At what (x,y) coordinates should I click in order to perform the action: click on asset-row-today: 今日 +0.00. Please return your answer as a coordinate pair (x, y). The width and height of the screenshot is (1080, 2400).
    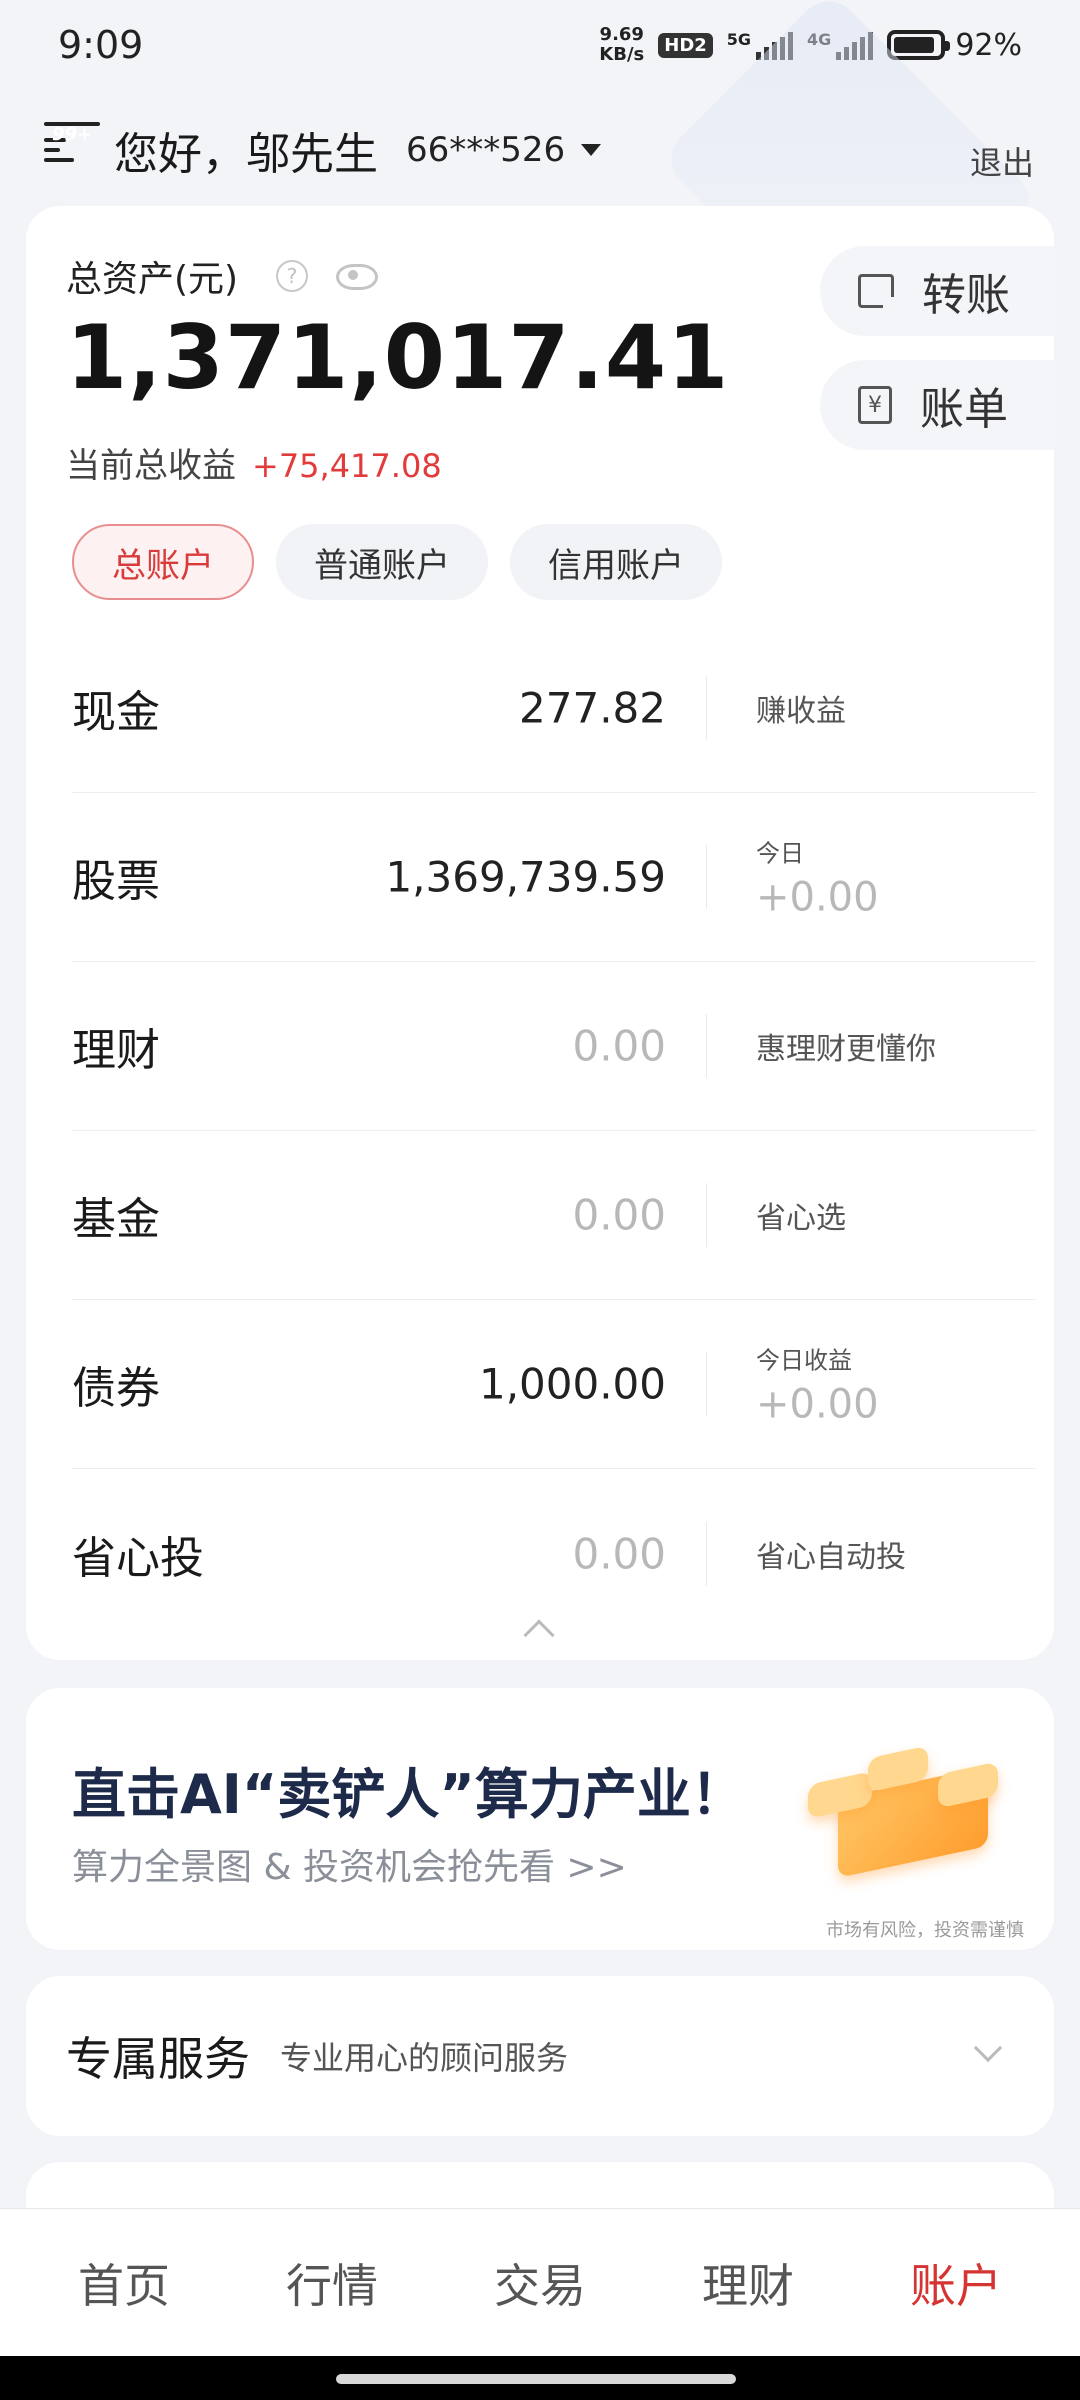
    Looking at the image, I should click on (817, 877).